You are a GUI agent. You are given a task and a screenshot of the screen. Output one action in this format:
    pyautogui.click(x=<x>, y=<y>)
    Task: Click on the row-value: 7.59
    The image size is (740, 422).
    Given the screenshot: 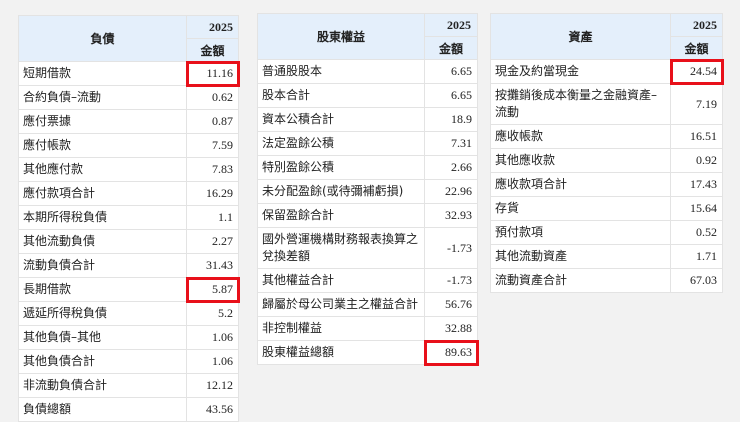 What is the action you would take?
    pyautogui.click(x=212, y=145)
    